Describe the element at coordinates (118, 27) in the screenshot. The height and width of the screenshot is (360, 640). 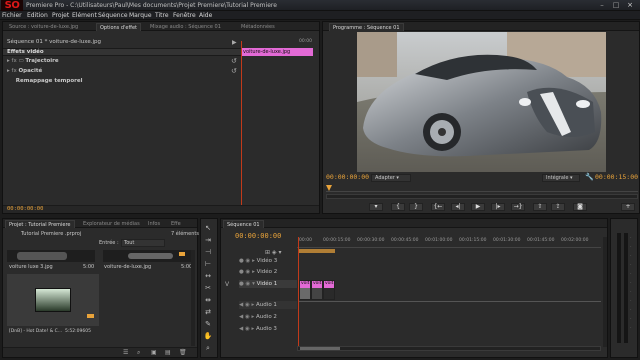
I see `tab-effect-options: Options d'effet` at that location.